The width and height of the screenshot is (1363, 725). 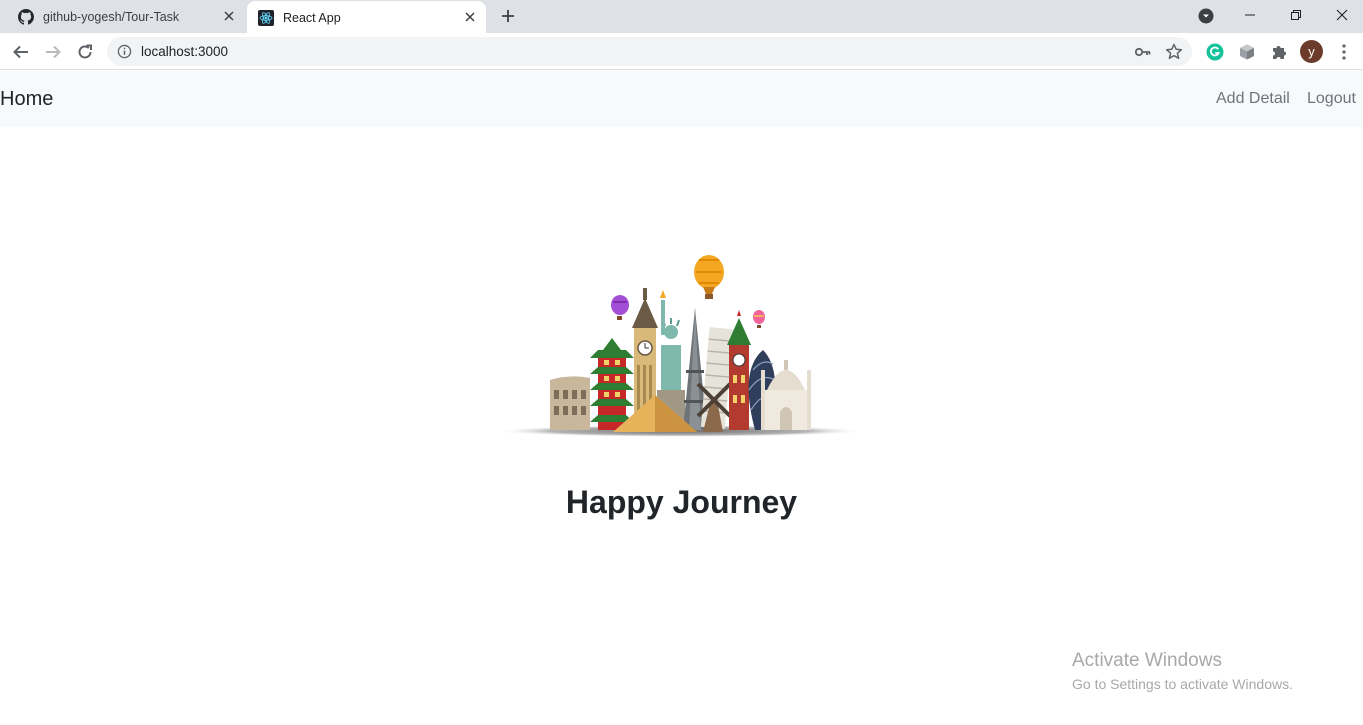 I want to click on hot-air-balloon-purple, so click(x=620, y=307).